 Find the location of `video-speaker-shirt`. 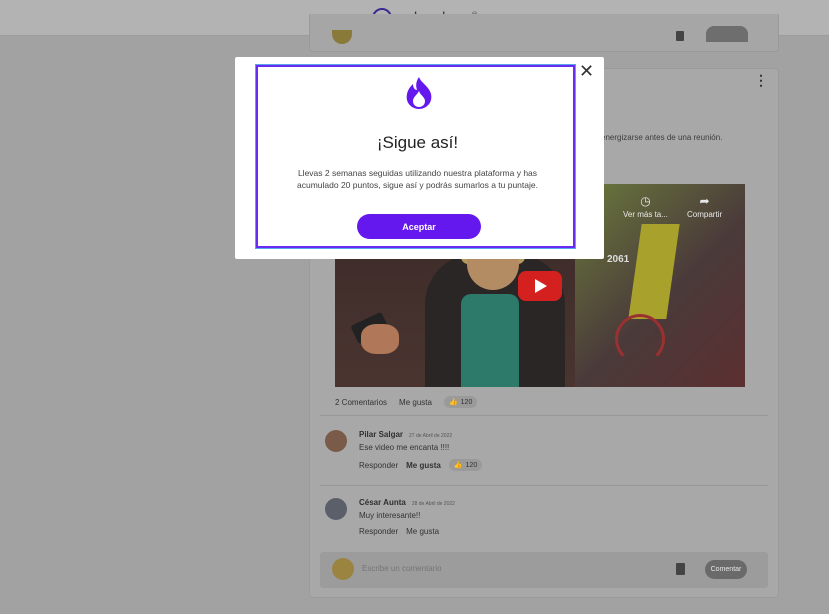

video-speaker-shirt is located at coordinates (490, 340).